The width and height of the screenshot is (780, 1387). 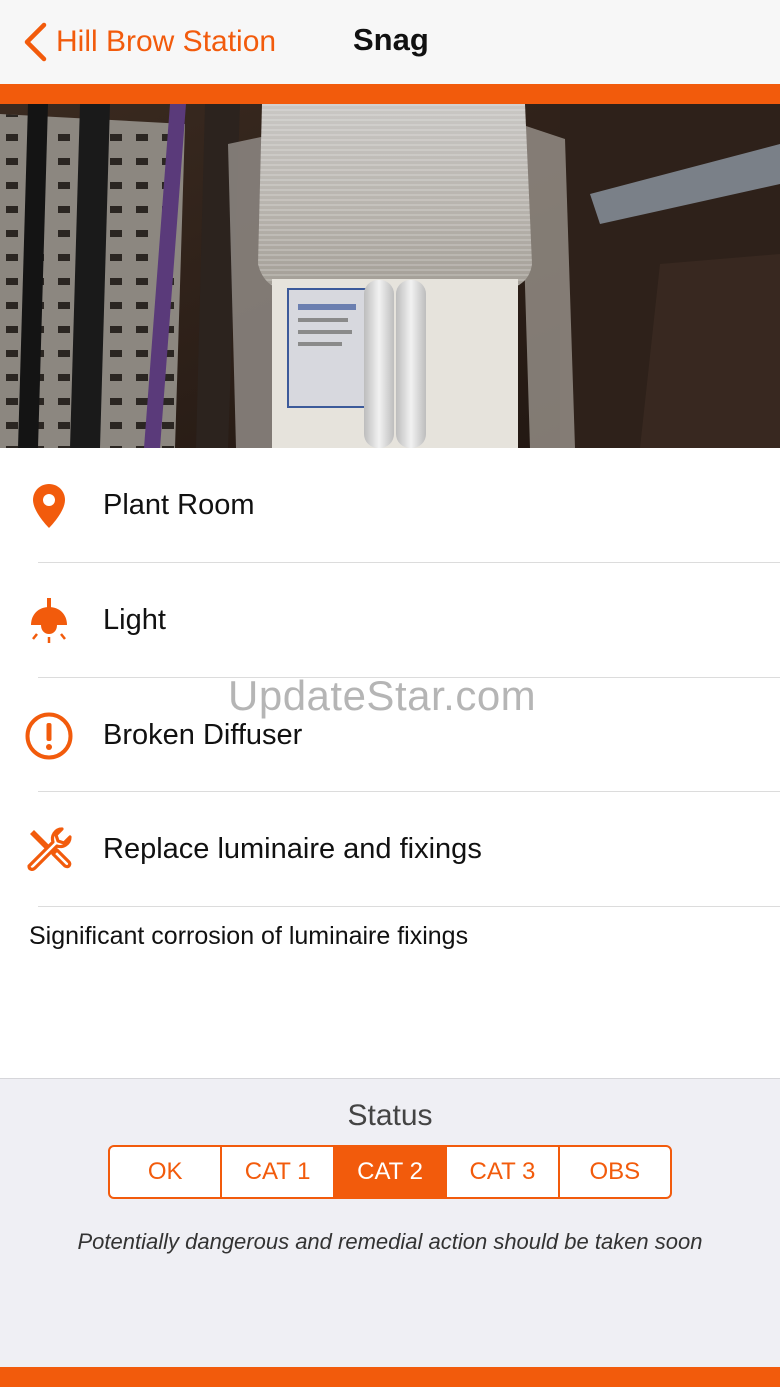 I want to click on bottom-accent-bar, so click(x=390, y=1377).